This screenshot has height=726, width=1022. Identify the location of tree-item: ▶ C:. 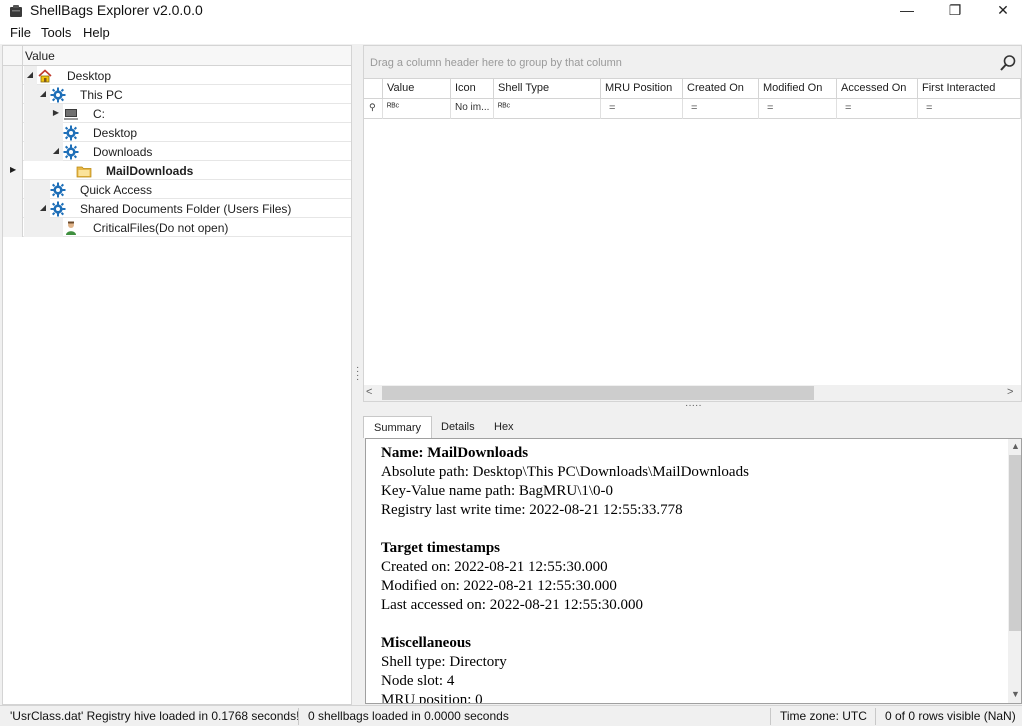
(177, 113).